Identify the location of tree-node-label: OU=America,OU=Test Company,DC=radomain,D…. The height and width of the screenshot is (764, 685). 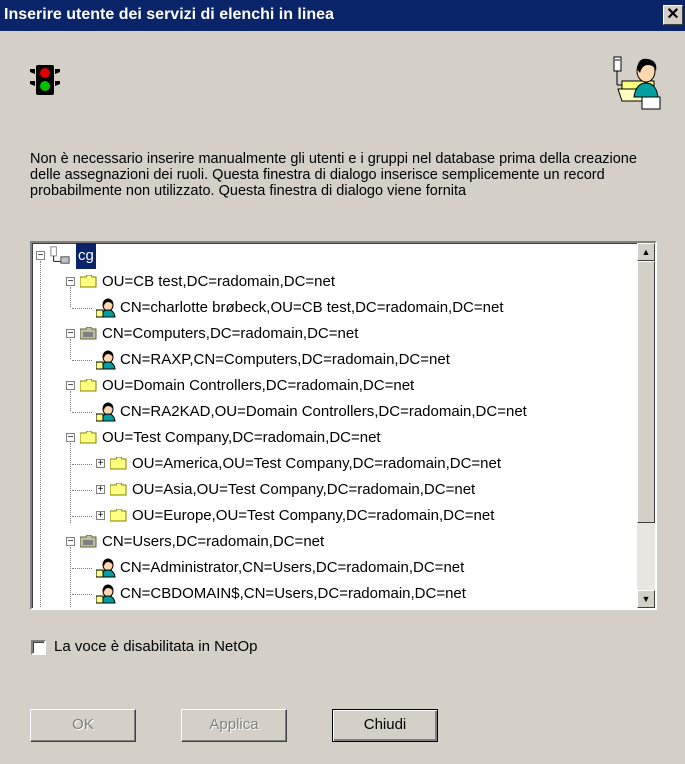
(317, 463).